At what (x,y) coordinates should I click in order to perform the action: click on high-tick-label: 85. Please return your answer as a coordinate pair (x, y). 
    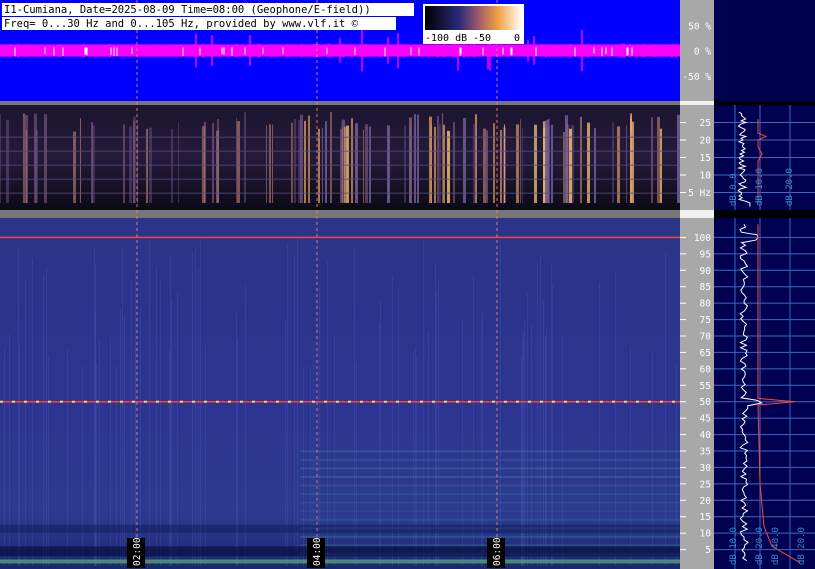
    Looking at the image, I should click on (705, 287).